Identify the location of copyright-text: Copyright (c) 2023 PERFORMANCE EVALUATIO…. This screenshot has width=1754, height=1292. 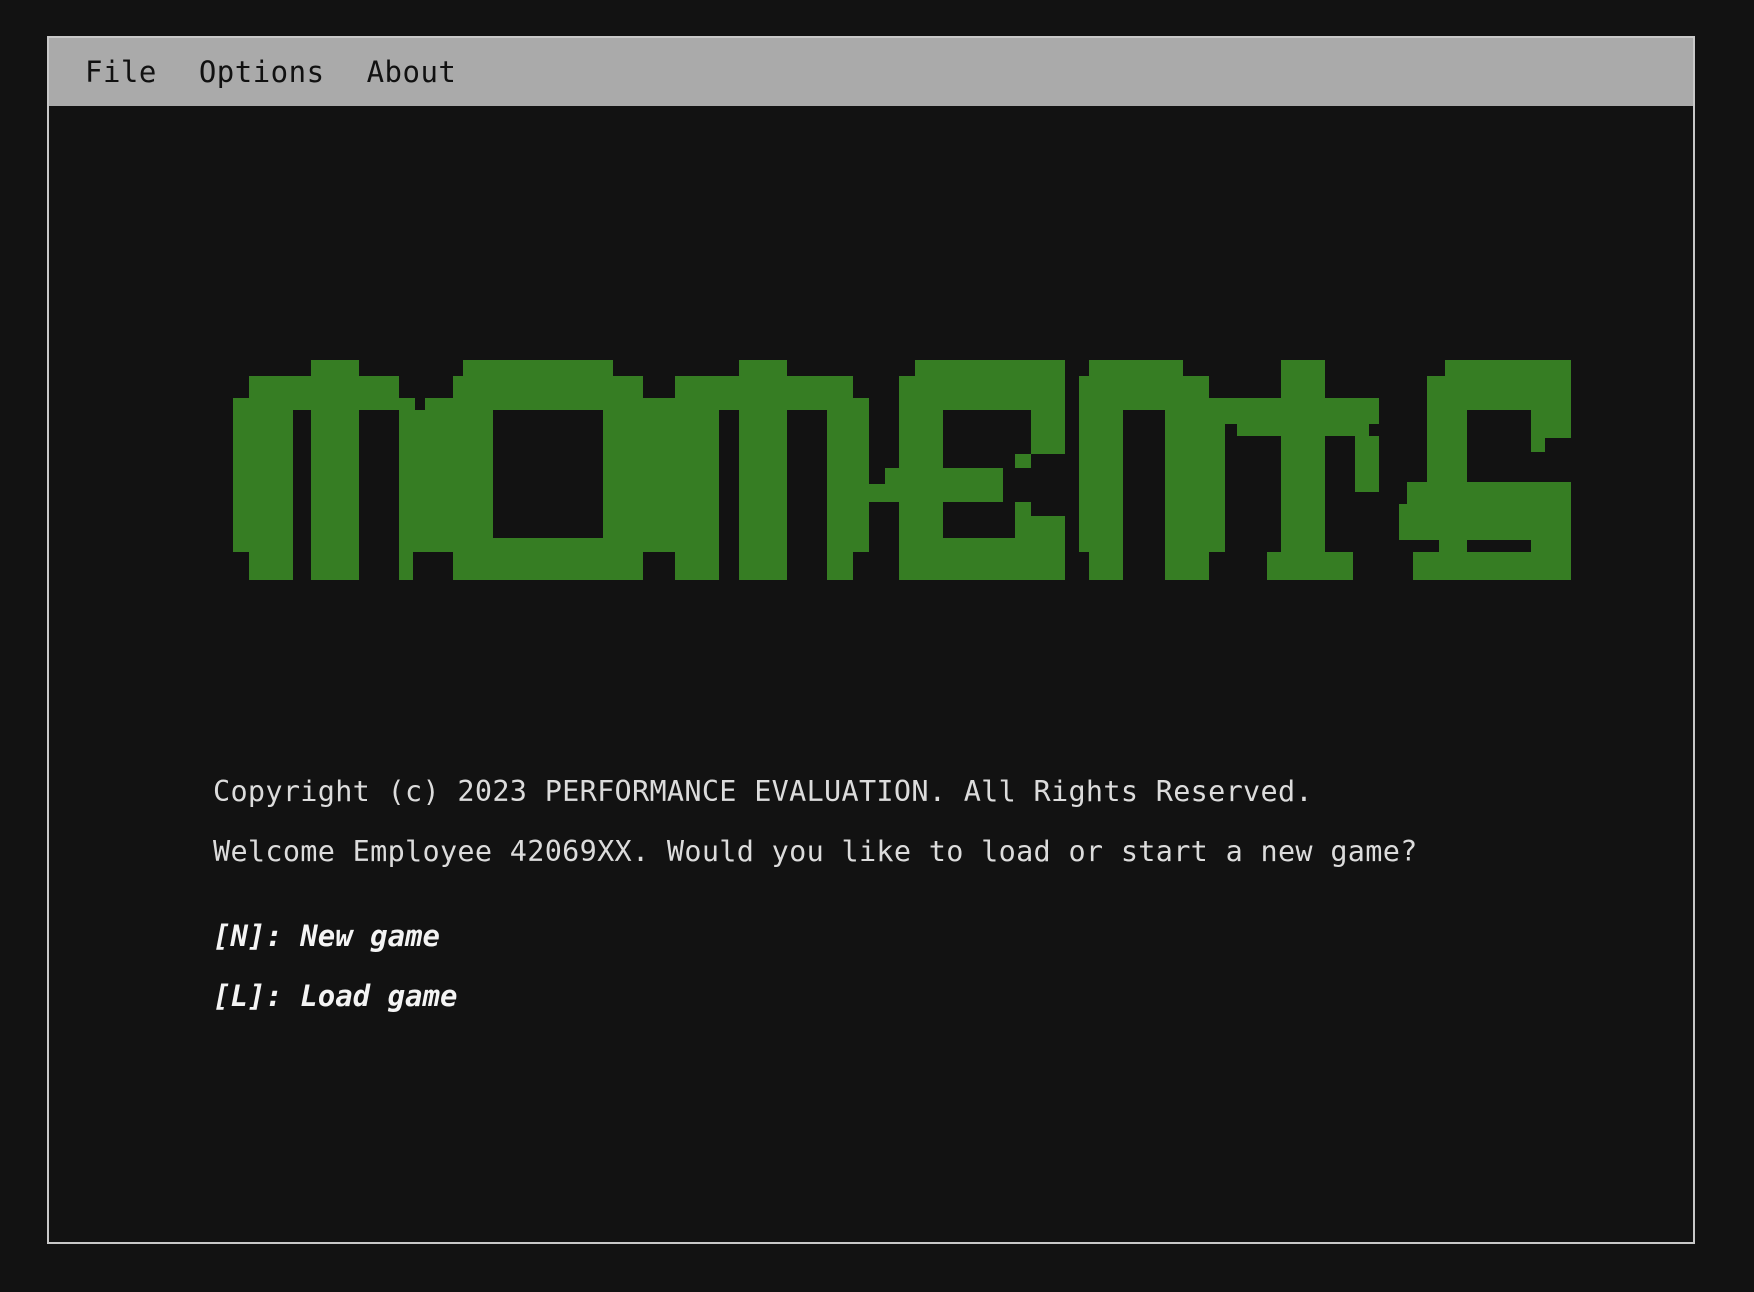
(763, 791).